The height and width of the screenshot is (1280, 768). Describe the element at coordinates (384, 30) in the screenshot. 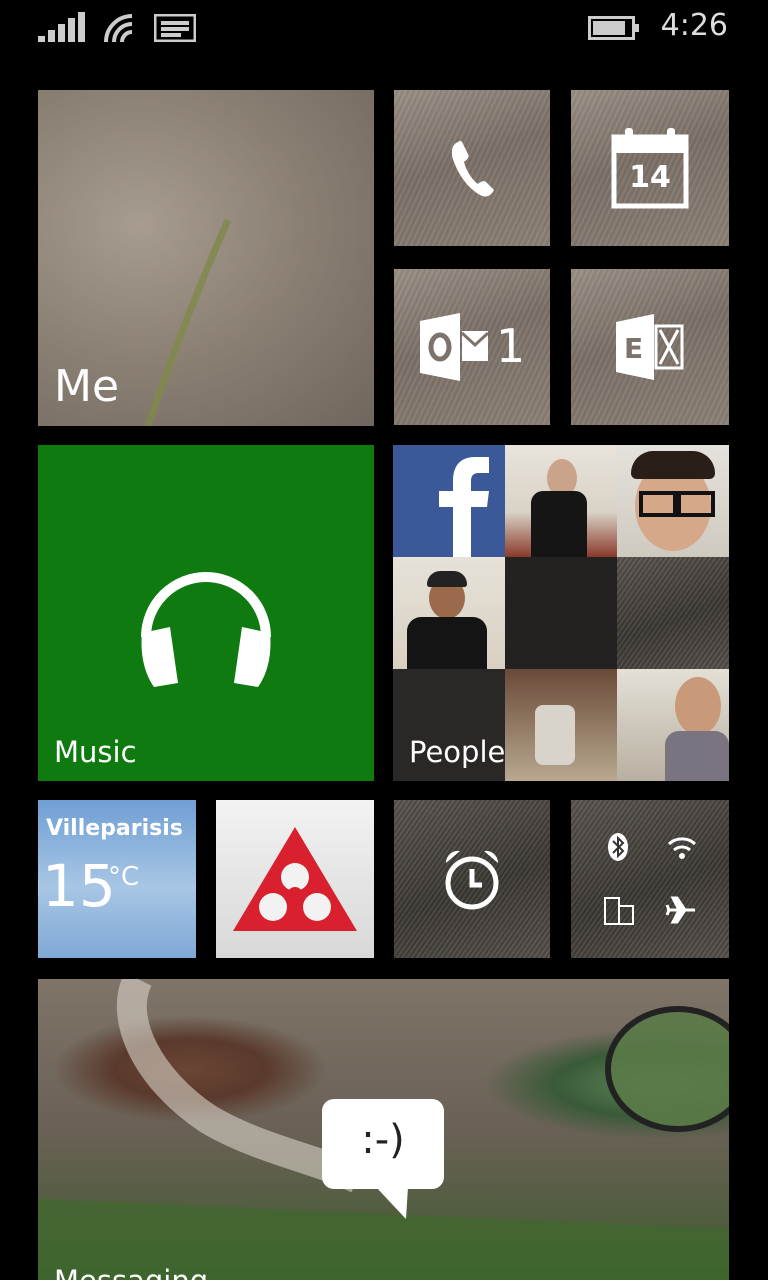

I see `status-bar: 4:26` at that location.